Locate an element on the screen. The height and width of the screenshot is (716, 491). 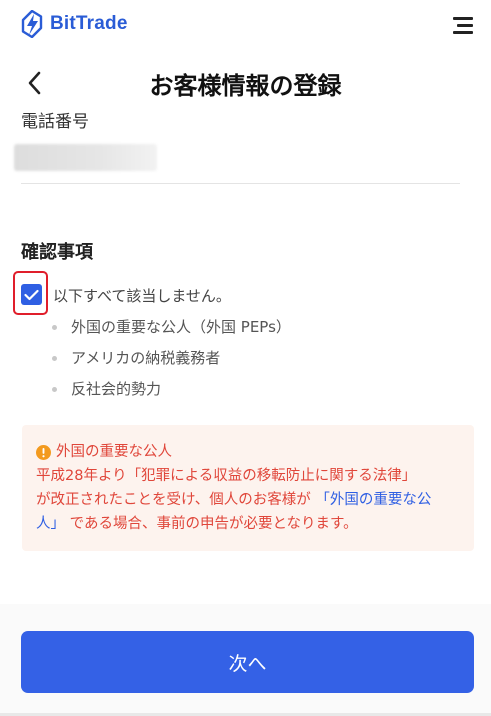
checkbox-label: 以下すべて該当しません。 is located at coordinates (142, 295).